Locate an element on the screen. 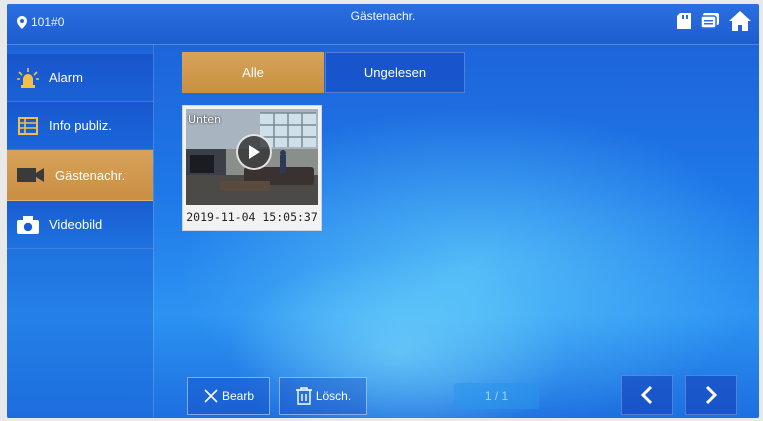 The image size is (763, 421). page-title: Gästenachr. is located at coordinates (383, 16).